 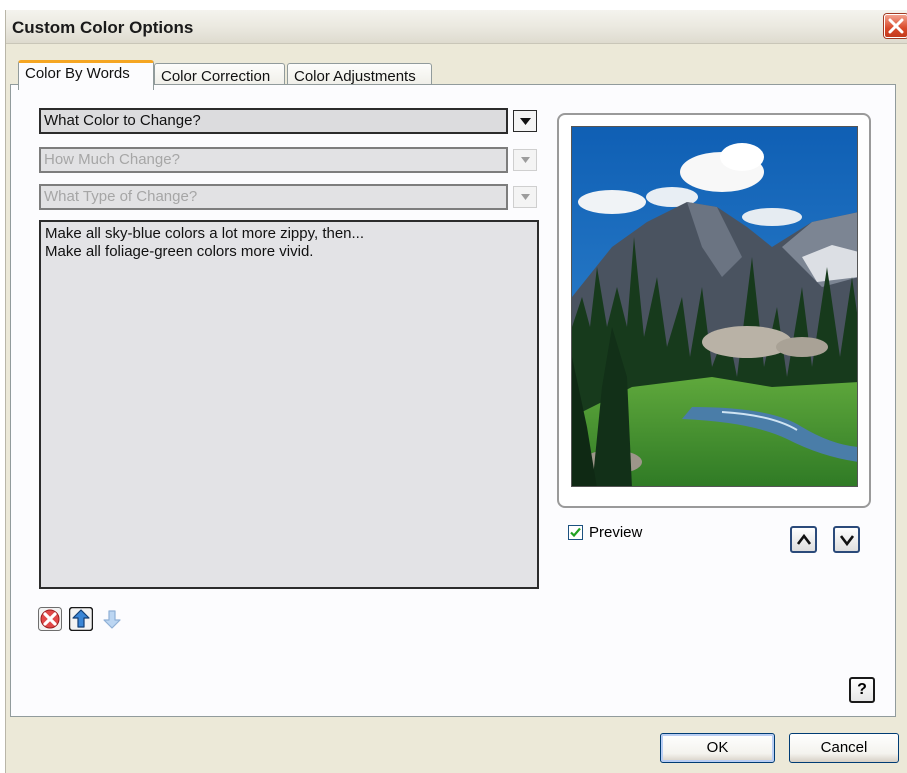 I want to click on what-color-combo: What Color to Change?, so click(x=289, y=121).